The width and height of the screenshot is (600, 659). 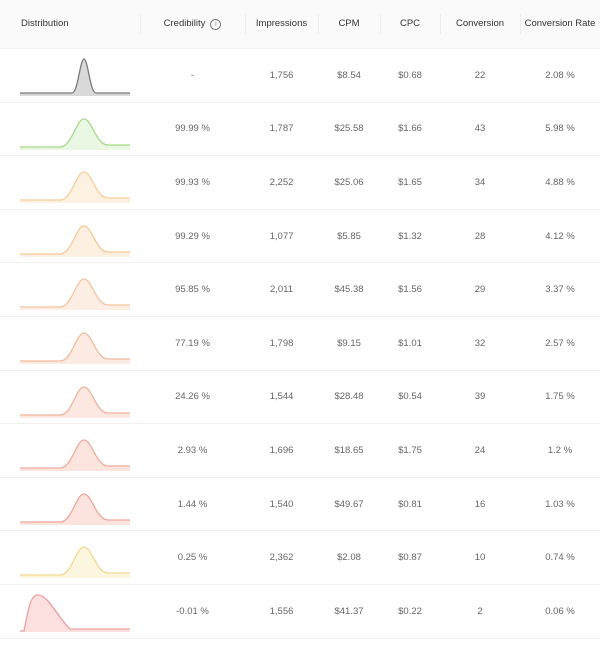 I want to click on conversion-rate-cell: 1.2 %, so click(x=560, y=450).